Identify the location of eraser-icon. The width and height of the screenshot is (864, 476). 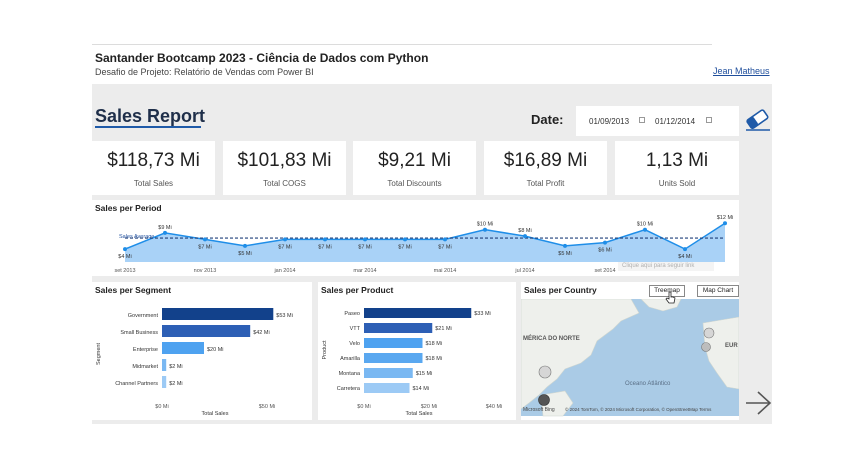
(758, 120).